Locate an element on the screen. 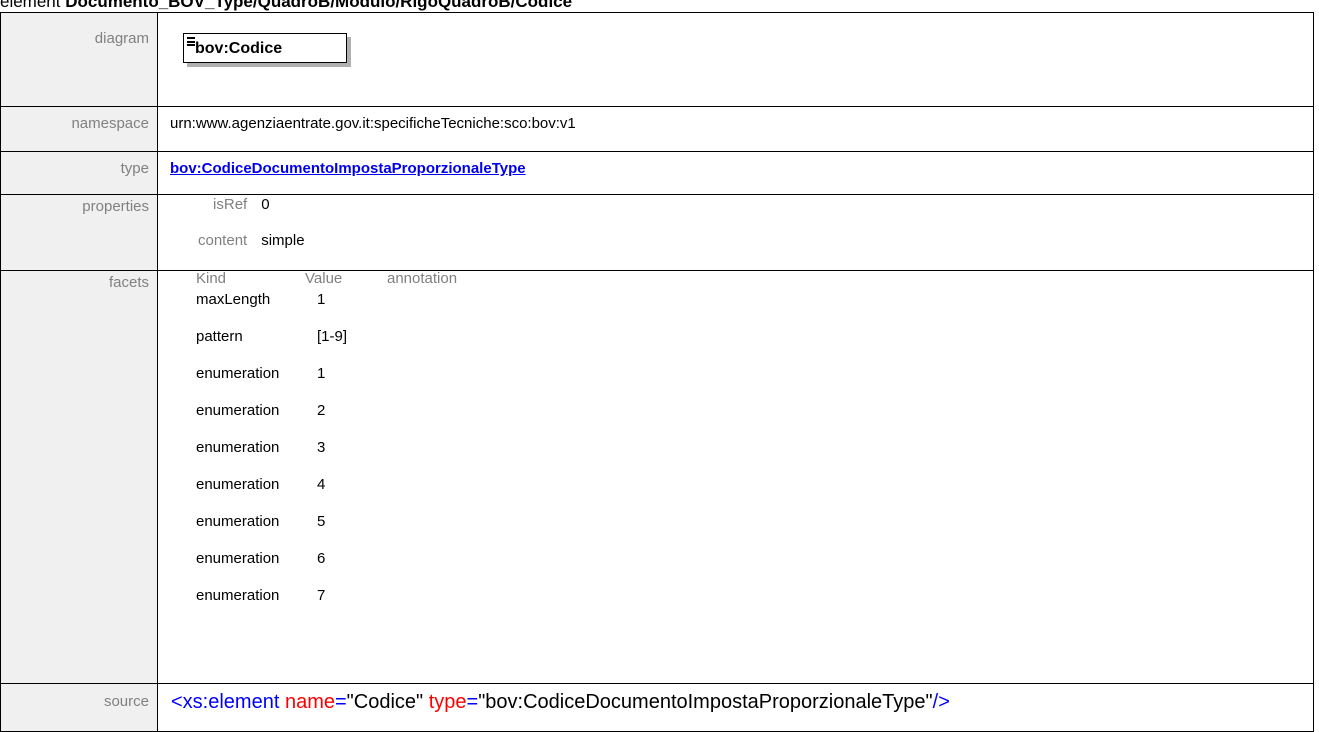 Image resolution: width=1319 pixels, height=732 pixels. facet-value: [1-9] is located at coordinates (332, 336).